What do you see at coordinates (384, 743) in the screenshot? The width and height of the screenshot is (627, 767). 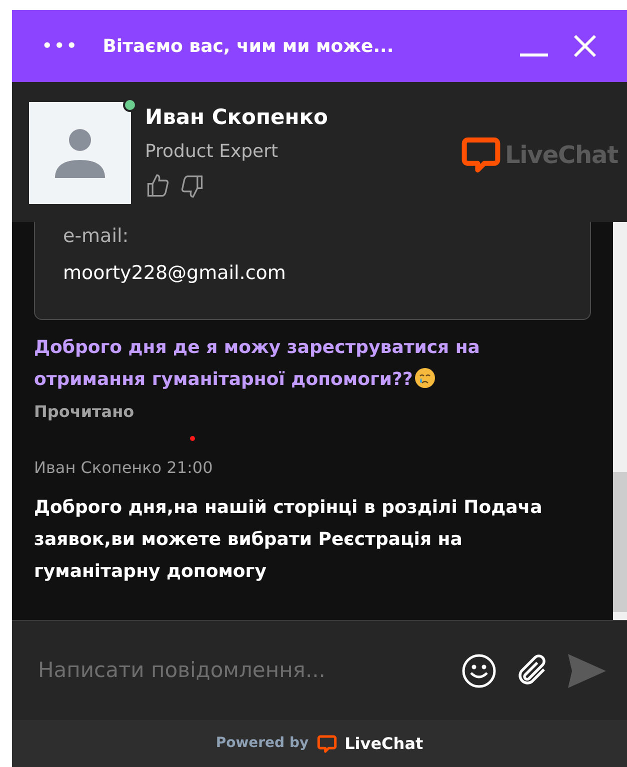 I see `brand-logo-text: LiveChat` at bounding box center [384, 743].